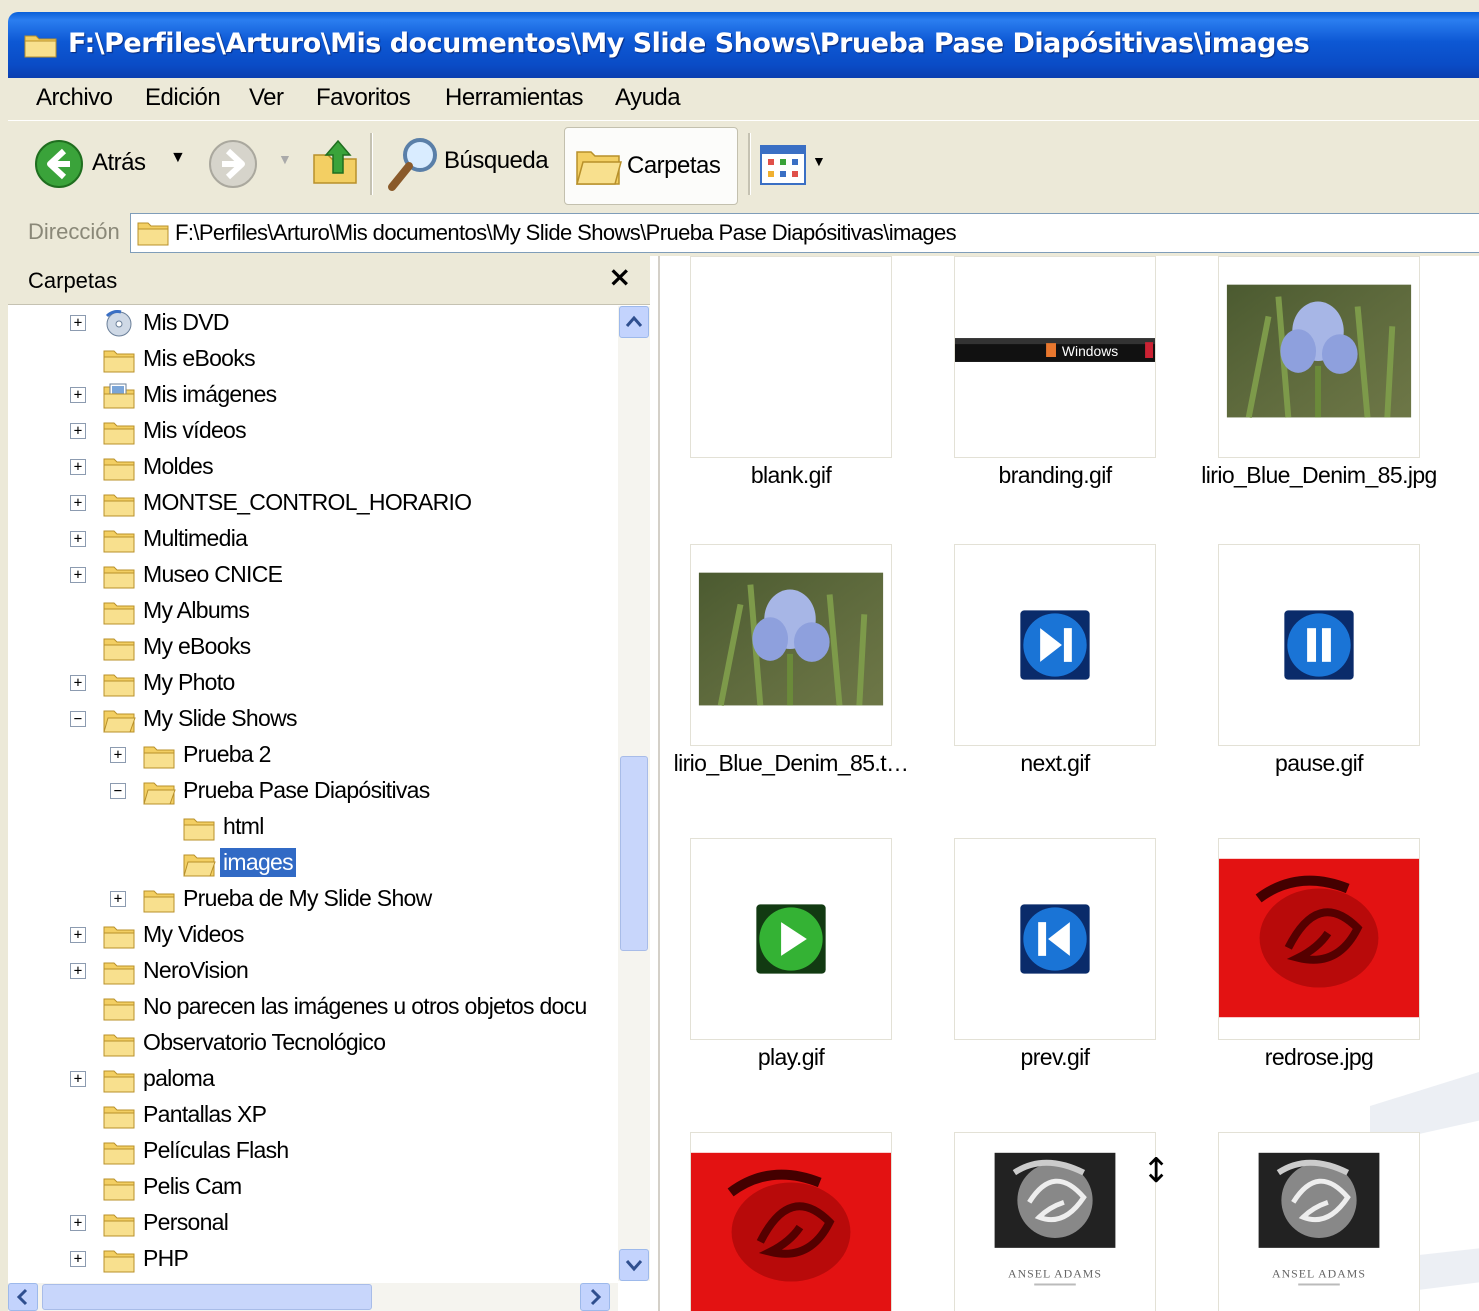 Image resolution: width=1479 pixels, height=1311 pixels. I want to click on file-name: next.gif, so click(1055, 763).